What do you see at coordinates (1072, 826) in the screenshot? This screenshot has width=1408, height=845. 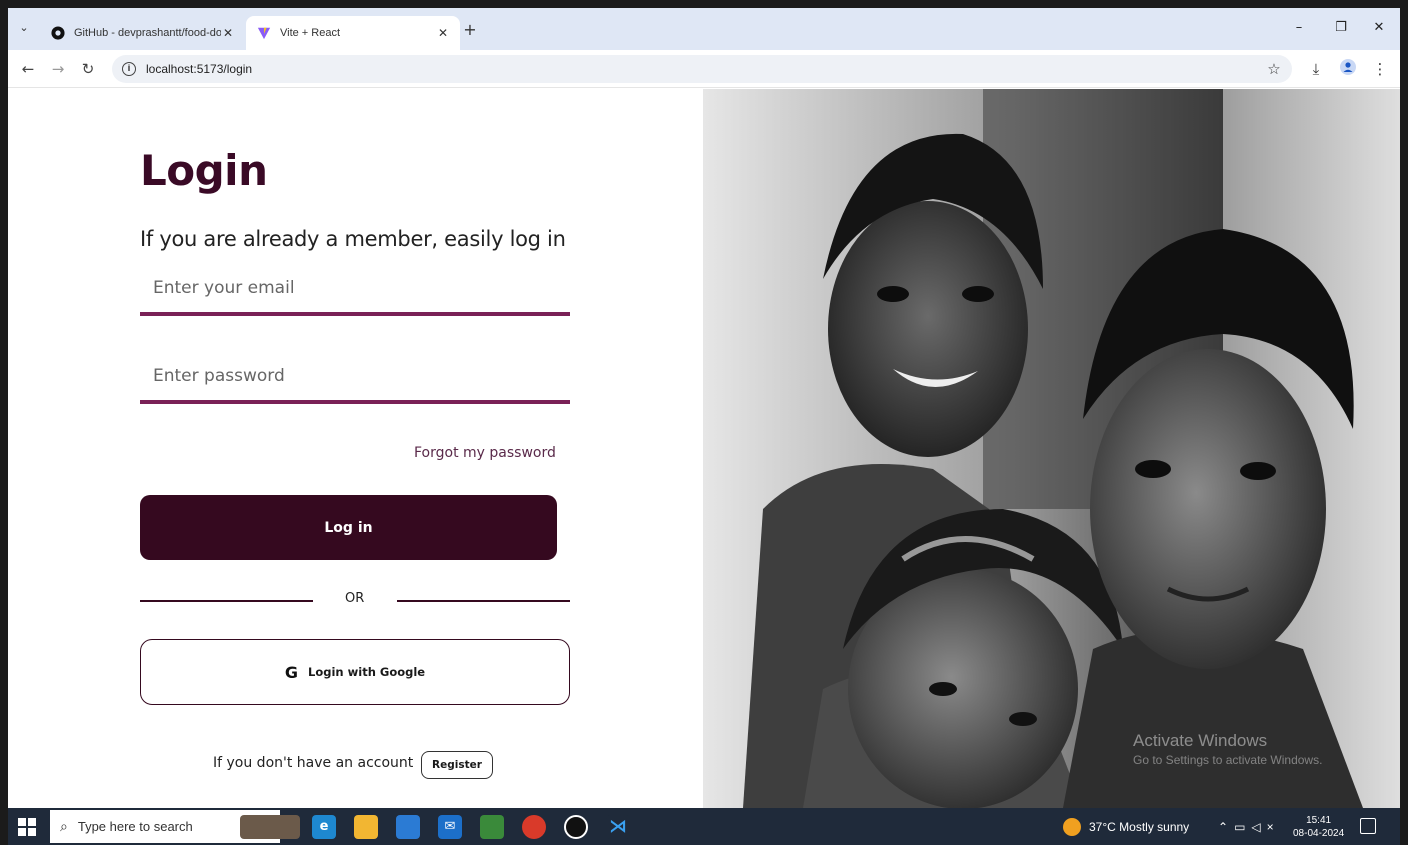 I see `weather-icon` at bounding box center [1072, 826].